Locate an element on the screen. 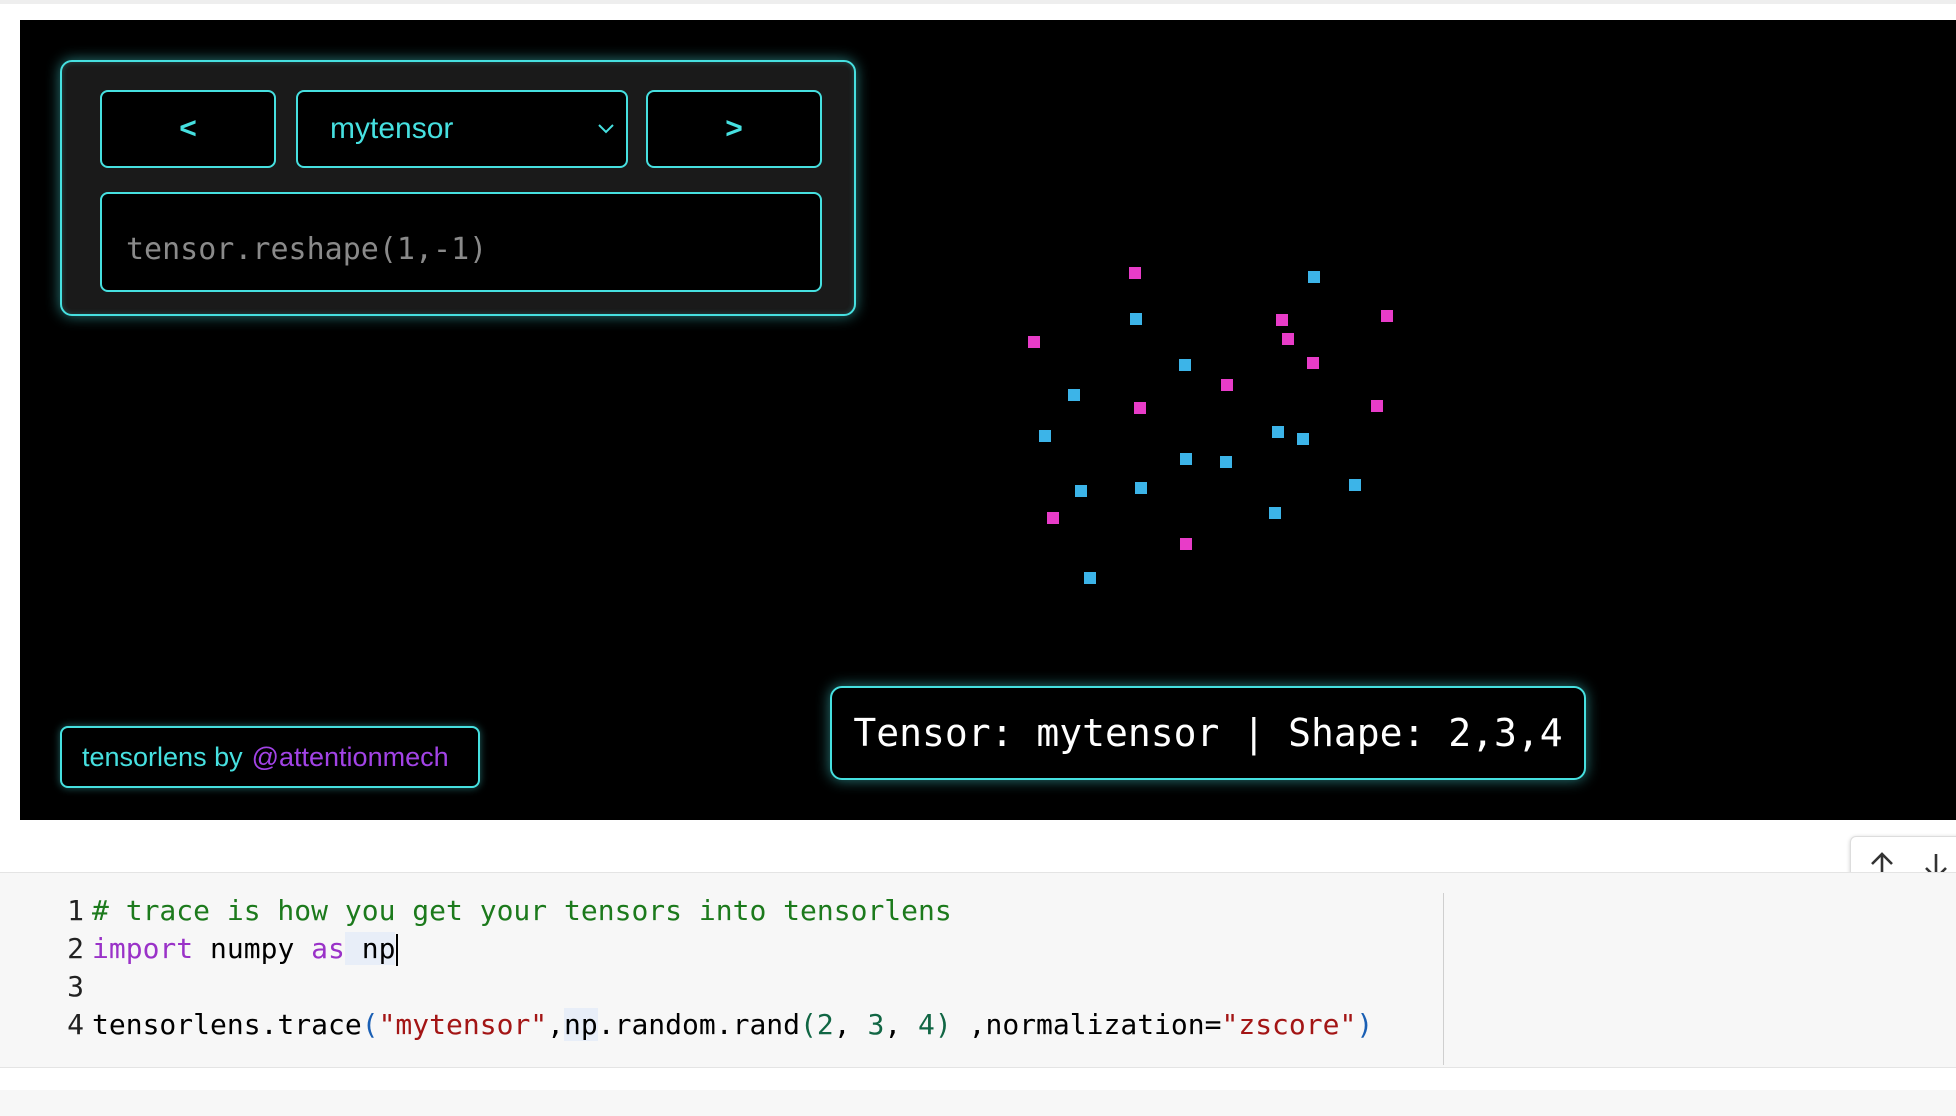  string-literal: "zscore" is located at coordinates (1289, 1024).